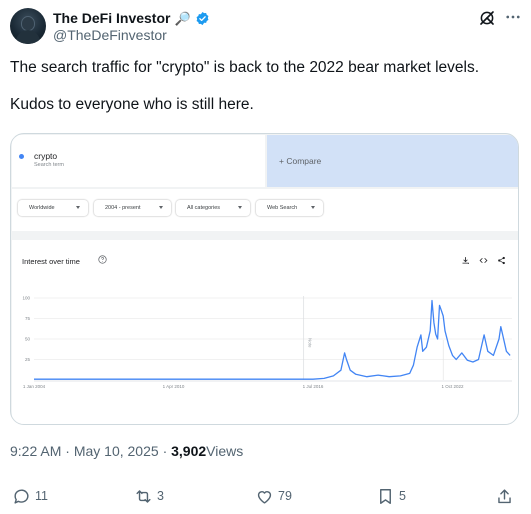  I want to click on y-tick-label: 50, so click(28, 339).